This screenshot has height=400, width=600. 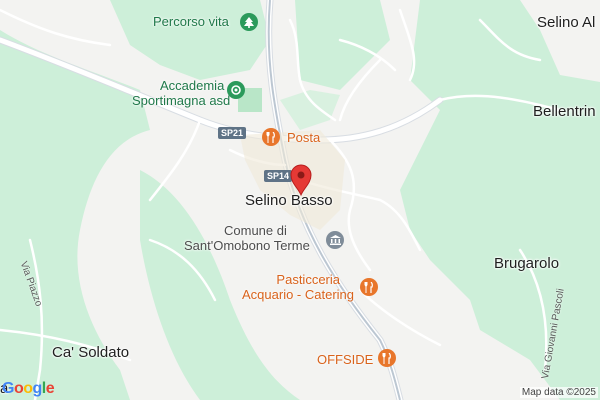 I want to click on poi-label-accademia: Accademia Sportimagna asd, so click(x=181, y=93).